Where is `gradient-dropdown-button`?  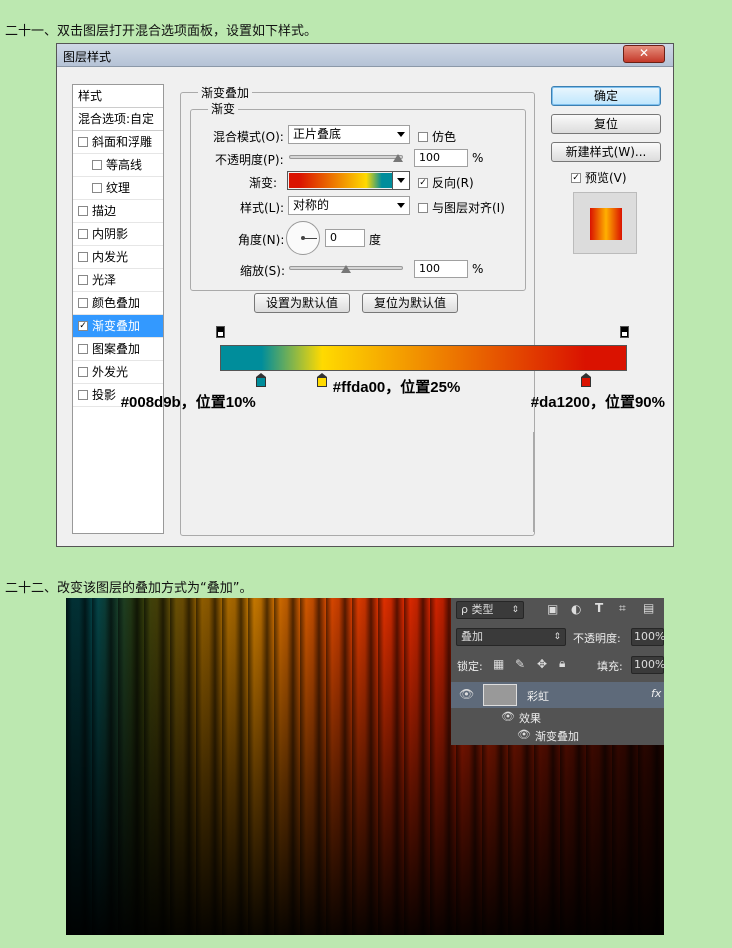
gradient-dropdown-button is located at coordinates (400, 180).